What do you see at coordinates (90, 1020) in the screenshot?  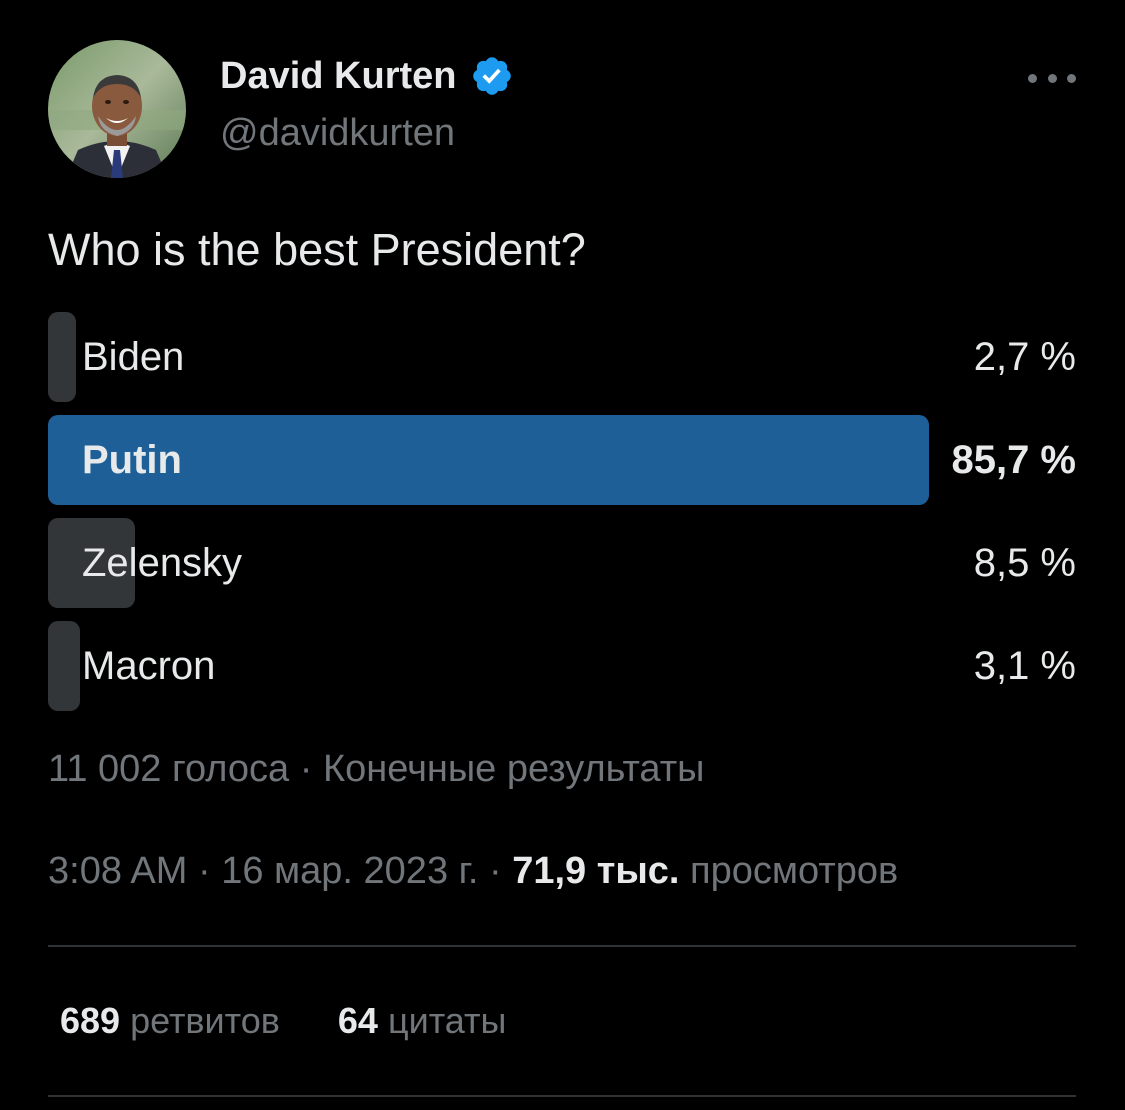 I see `retweets-count: 689` at bounding box center [90, 1020].